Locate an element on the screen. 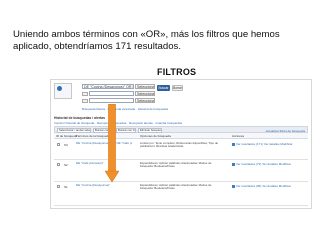  search-row-3: Seleccionar un campo is located at coordinates (118, 100).